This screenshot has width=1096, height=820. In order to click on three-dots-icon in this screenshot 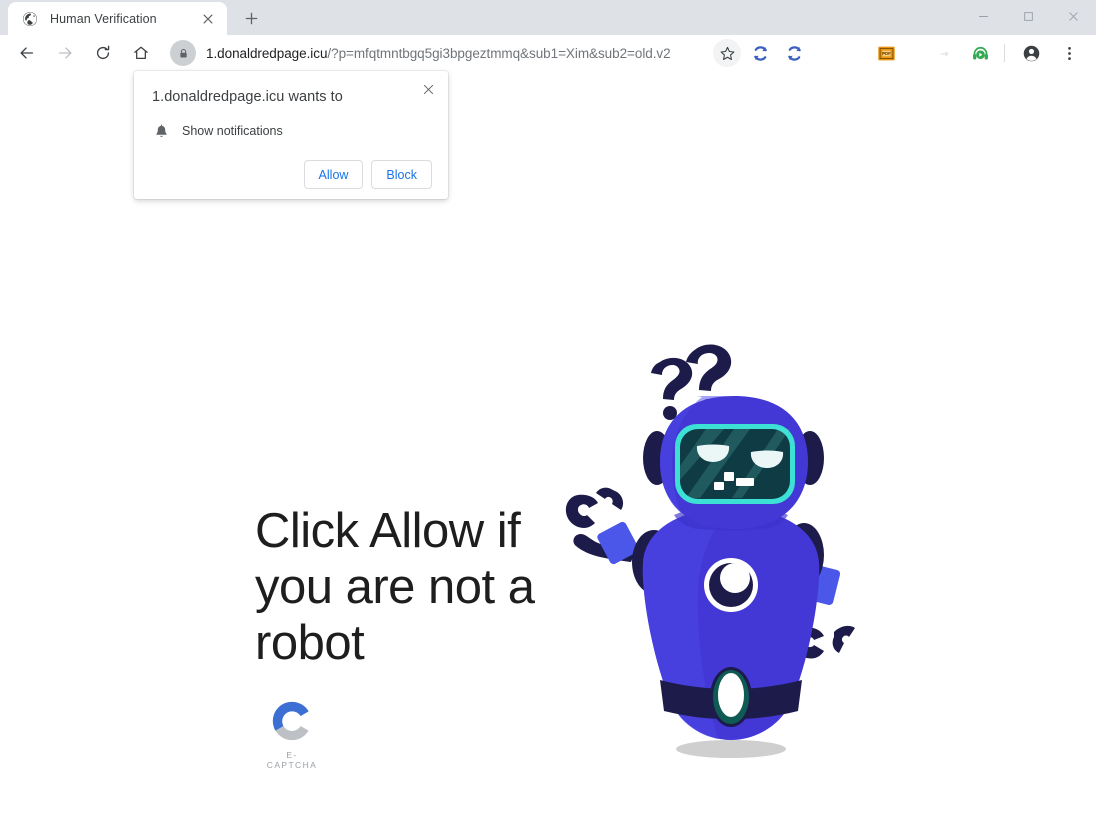, I will do `click(1069, 53)`.